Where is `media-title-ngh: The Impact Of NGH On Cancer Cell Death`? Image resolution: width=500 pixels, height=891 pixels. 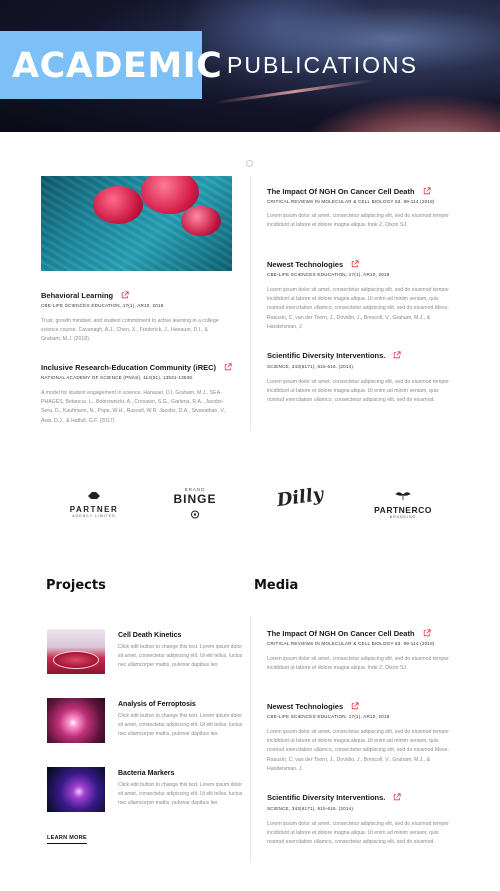
media-title-ngh: The Impact Of NGH On Cancer Cell Death is located at coordinates (349, 633).